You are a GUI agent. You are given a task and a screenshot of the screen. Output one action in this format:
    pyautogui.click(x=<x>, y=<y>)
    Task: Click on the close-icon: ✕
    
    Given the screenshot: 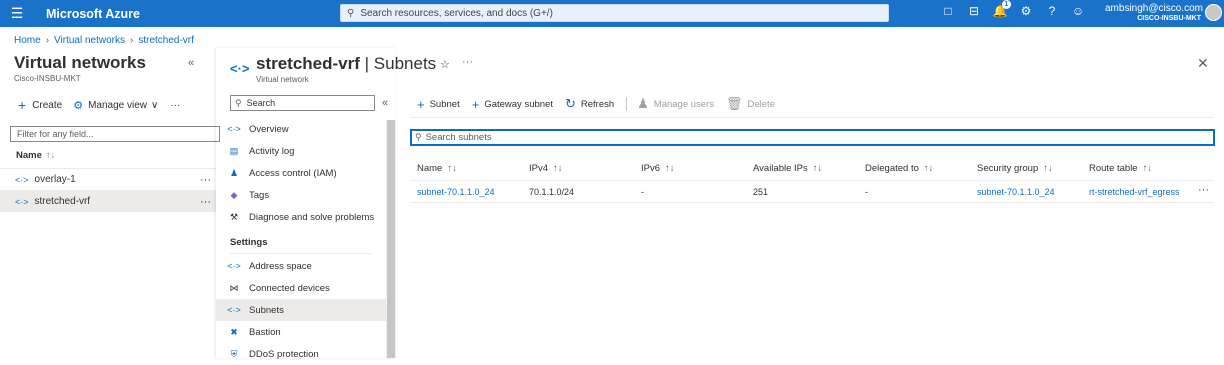 What is the action you would take?
    pyautogui.click(x=1203, y=63)
    